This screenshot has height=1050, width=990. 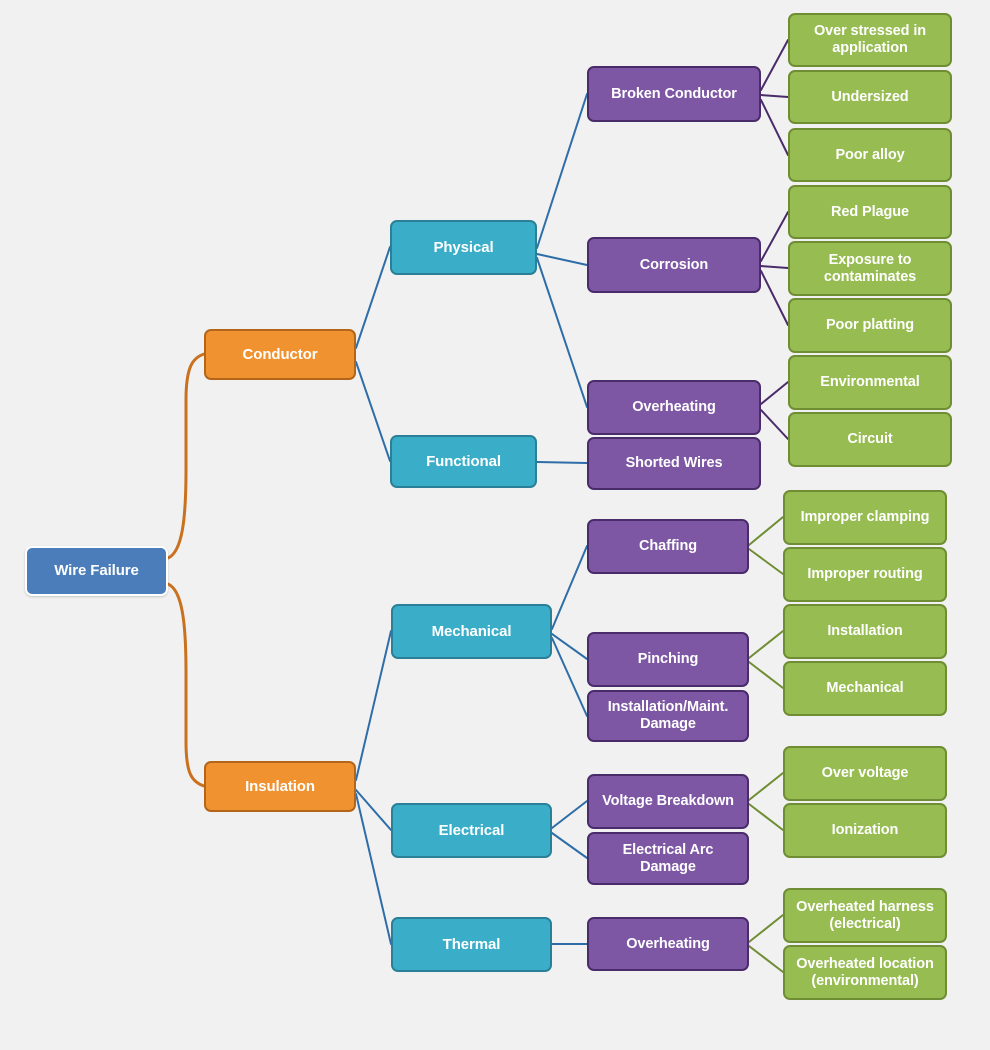 I want to click on node-label: Ionization, so click(x=865, y=830).